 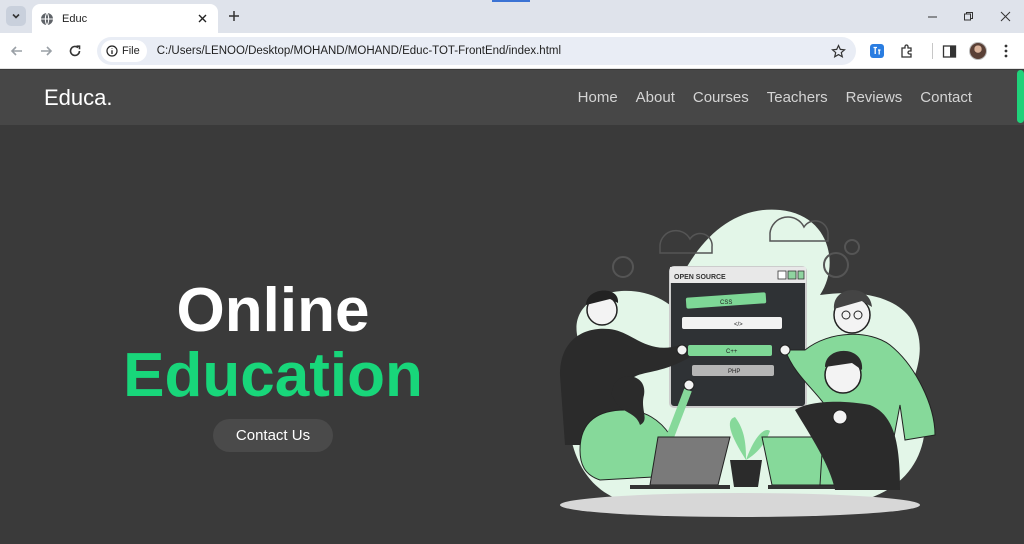 I want to click on code-tag-cpp: C++, so click(x=732, y=352).